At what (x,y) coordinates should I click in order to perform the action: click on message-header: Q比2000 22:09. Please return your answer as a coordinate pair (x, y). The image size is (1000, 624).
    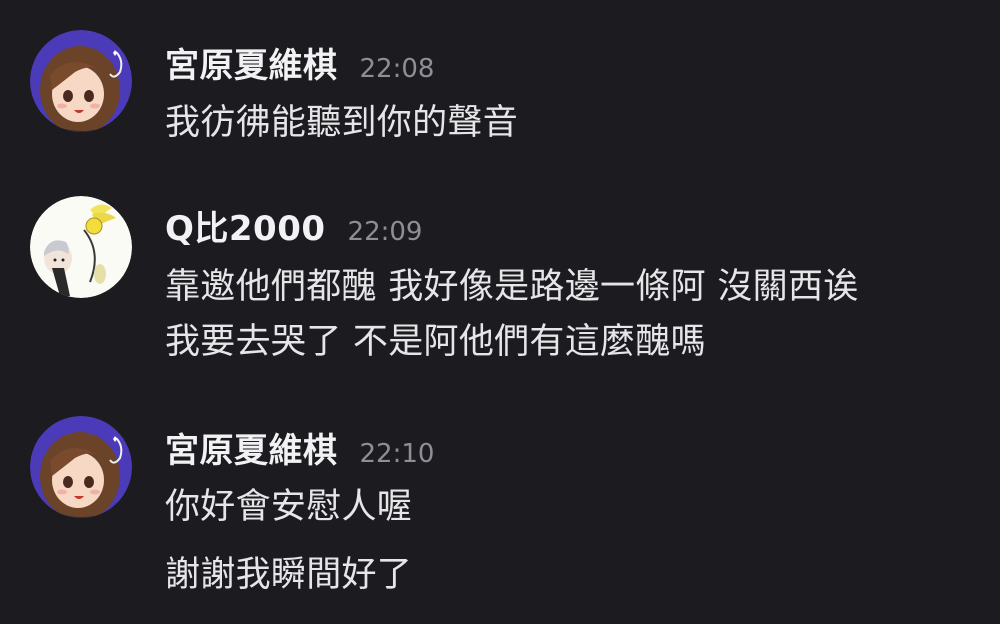
    Looking at the image, I should click on (294, 225).